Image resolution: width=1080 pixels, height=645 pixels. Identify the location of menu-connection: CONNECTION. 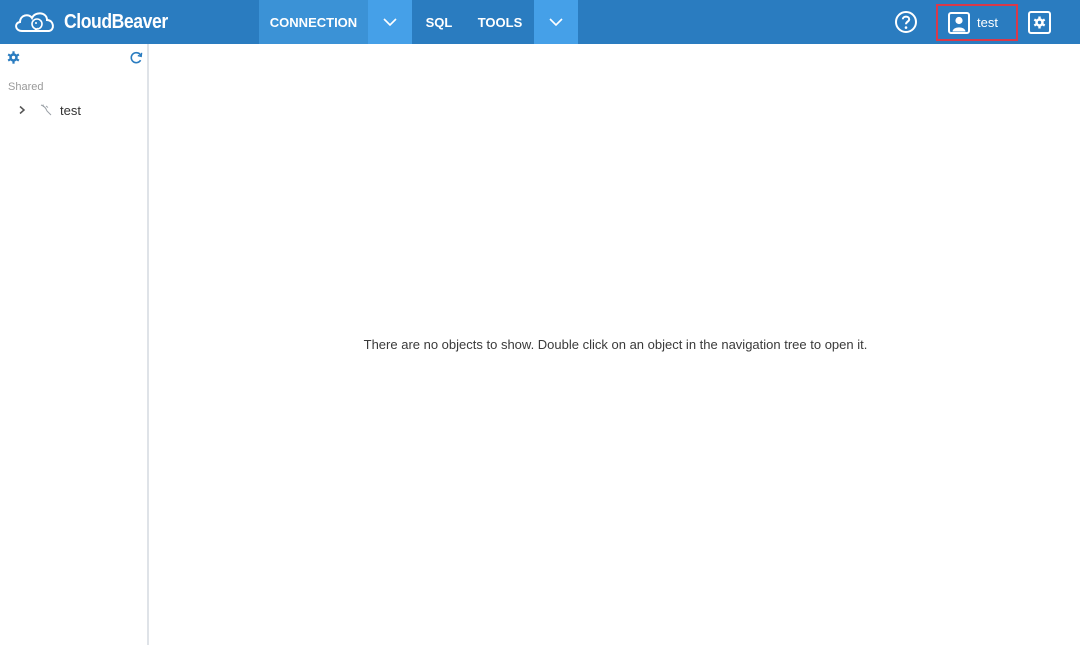
(313, 22).